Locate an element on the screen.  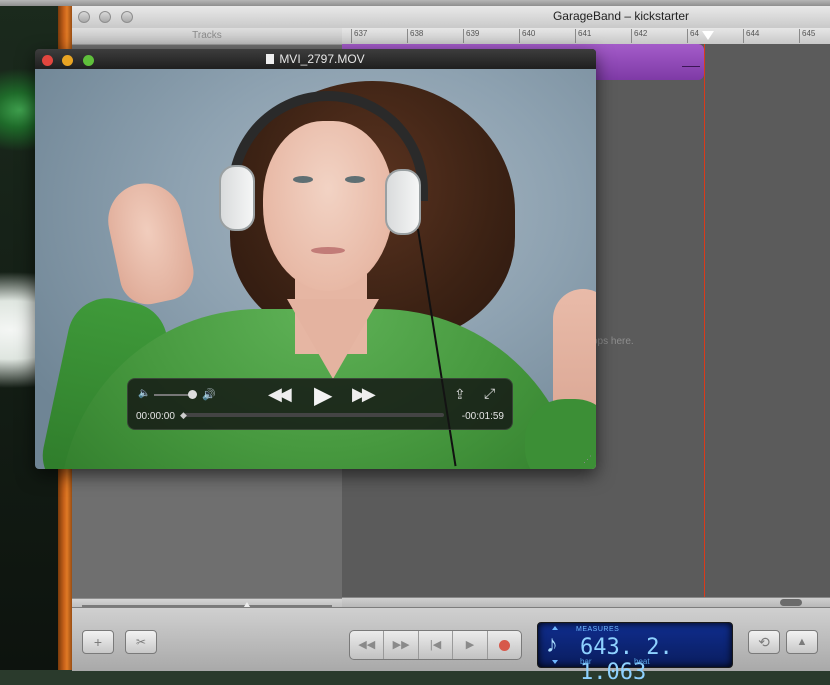
headphones-right-cup is located at coordinates (403, 202).